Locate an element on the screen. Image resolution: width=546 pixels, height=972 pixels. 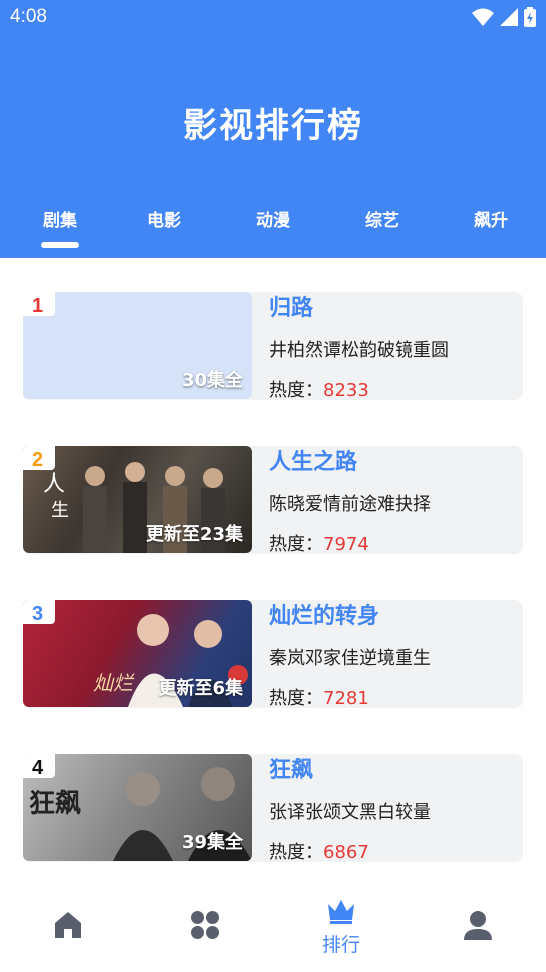
page-title: 影视排行榜 is located at coordinates (273, 126).